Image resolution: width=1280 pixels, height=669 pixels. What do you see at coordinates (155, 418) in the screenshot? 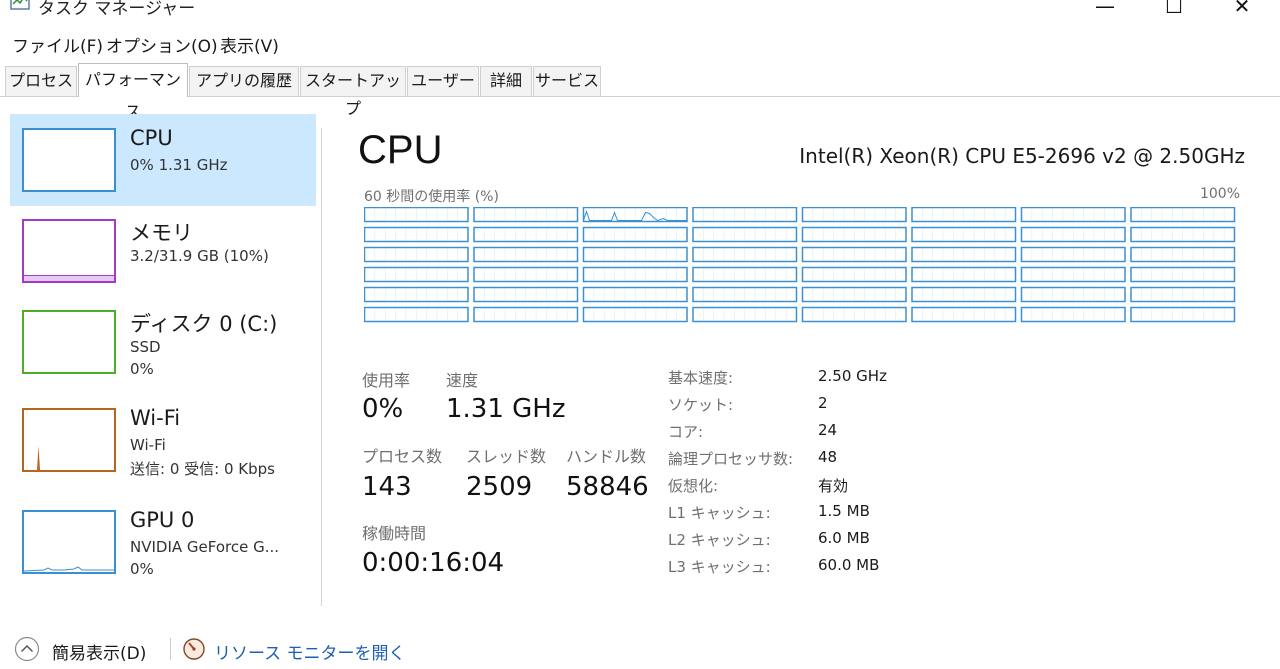
I see `sidebar-item-title: Wi-Fi` at bounding box center [155, 418].